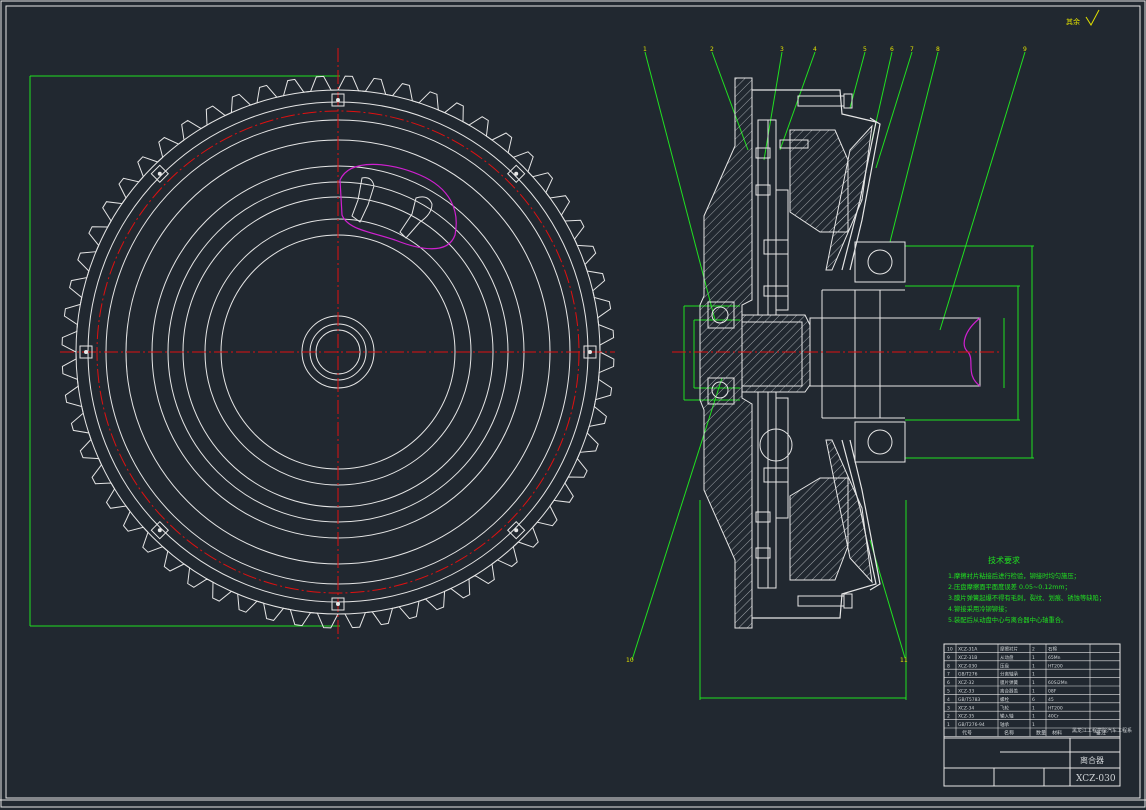  Describe the element at coordinates (948, 708) in the screenshot. I see `table-cell: 3` at that location.